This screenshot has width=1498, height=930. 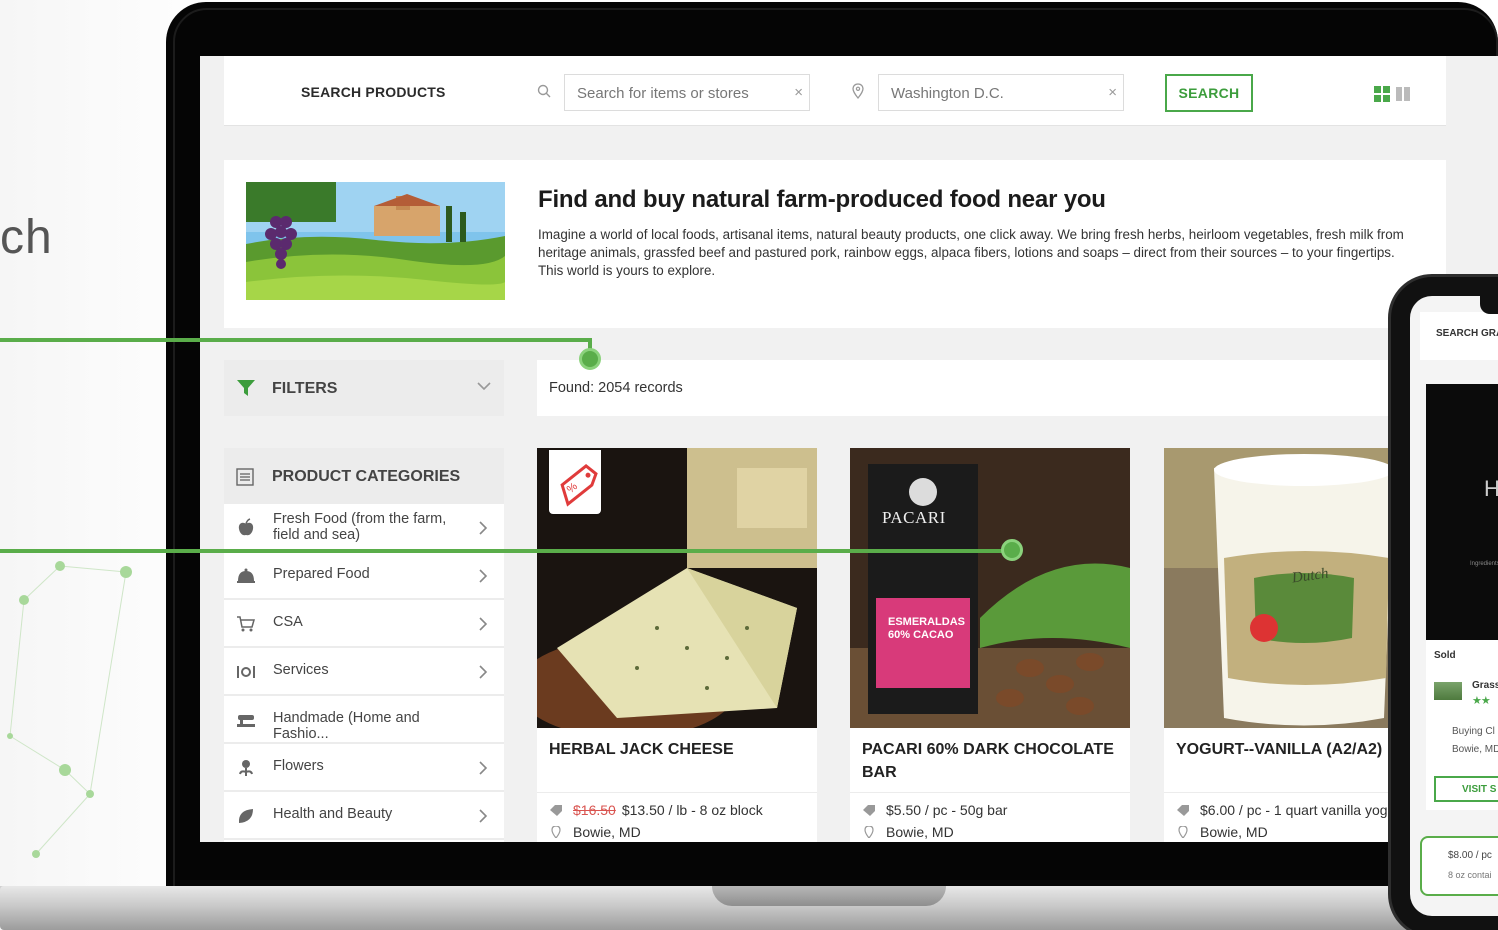 I want to click on flower-icon, so click(x=246, y=768).